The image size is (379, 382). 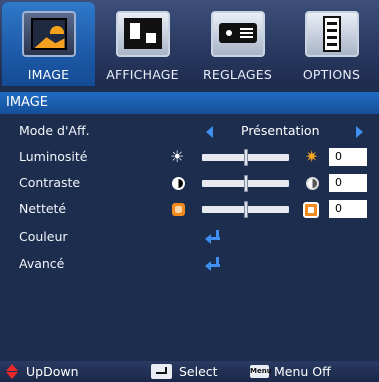 I want to click on sharpness-slider-knob, so click(x=245, y=209).